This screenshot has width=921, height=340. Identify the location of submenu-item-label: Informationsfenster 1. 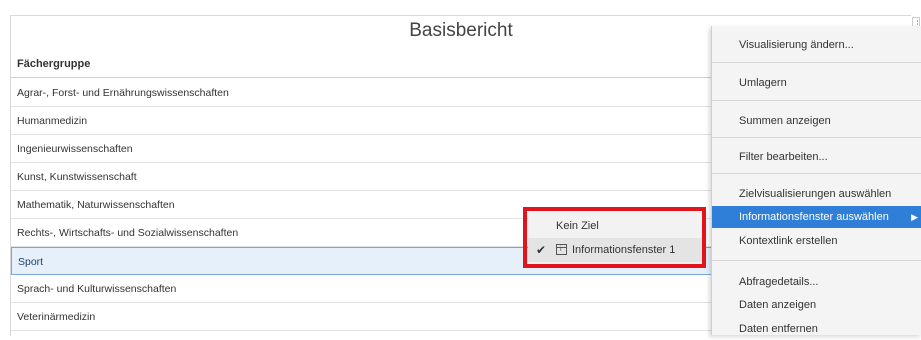
(624, 250).